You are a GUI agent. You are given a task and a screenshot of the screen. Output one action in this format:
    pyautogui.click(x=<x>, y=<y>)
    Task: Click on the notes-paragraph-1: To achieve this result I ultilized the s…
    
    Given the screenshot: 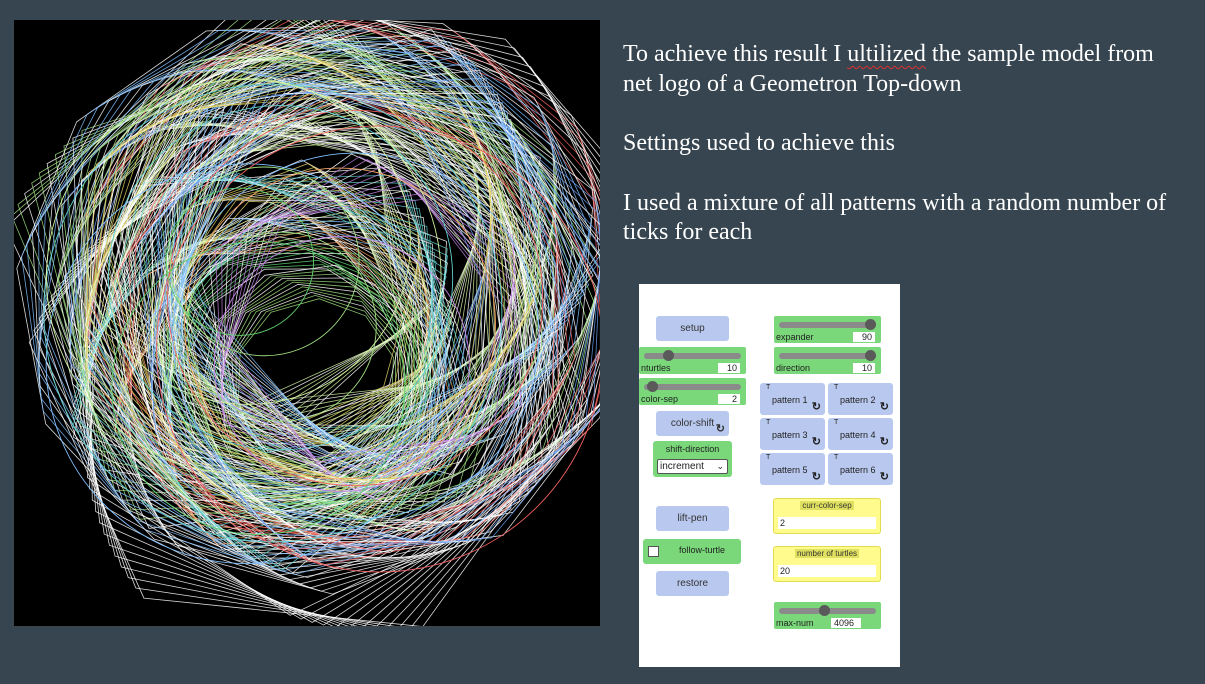 What is the action you would take?
    pyautogui.click(x=888, y=69)
    